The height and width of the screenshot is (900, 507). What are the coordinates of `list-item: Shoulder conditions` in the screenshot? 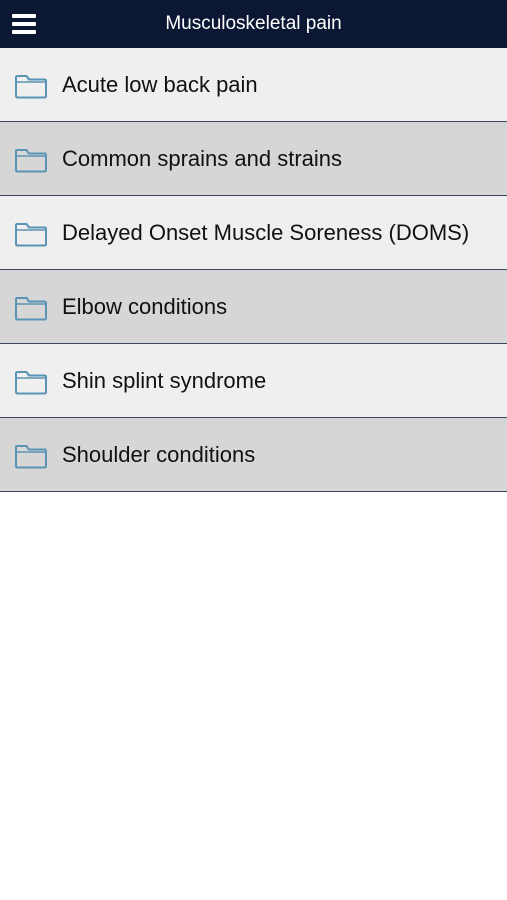 It's located at (253, 455).